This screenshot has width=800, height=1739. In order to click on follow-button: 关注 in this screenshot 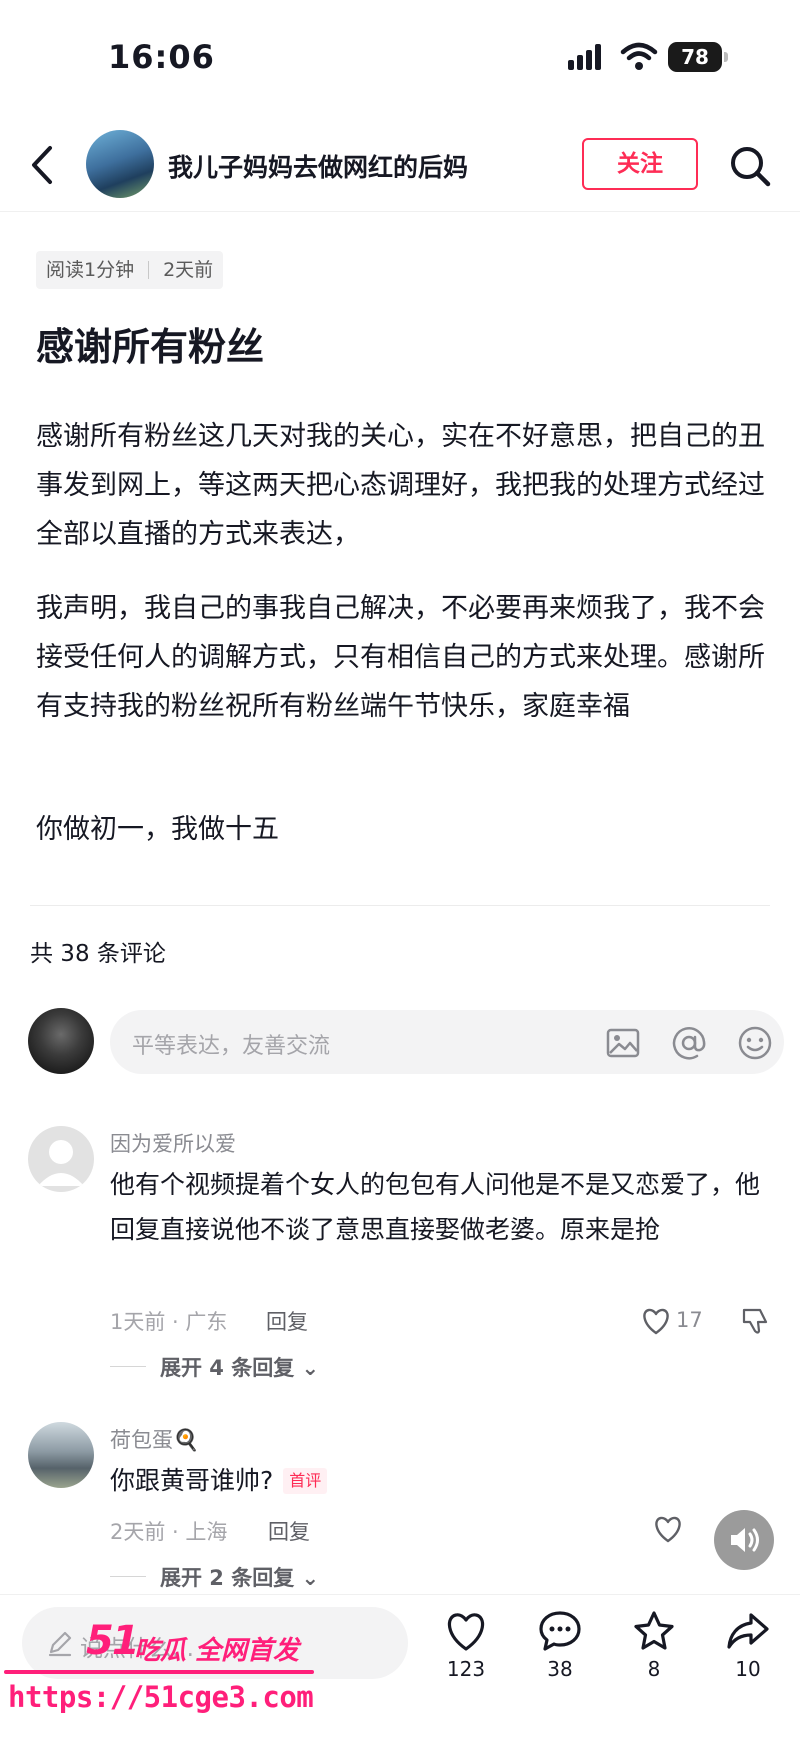, I will do `click(640, 164)`.